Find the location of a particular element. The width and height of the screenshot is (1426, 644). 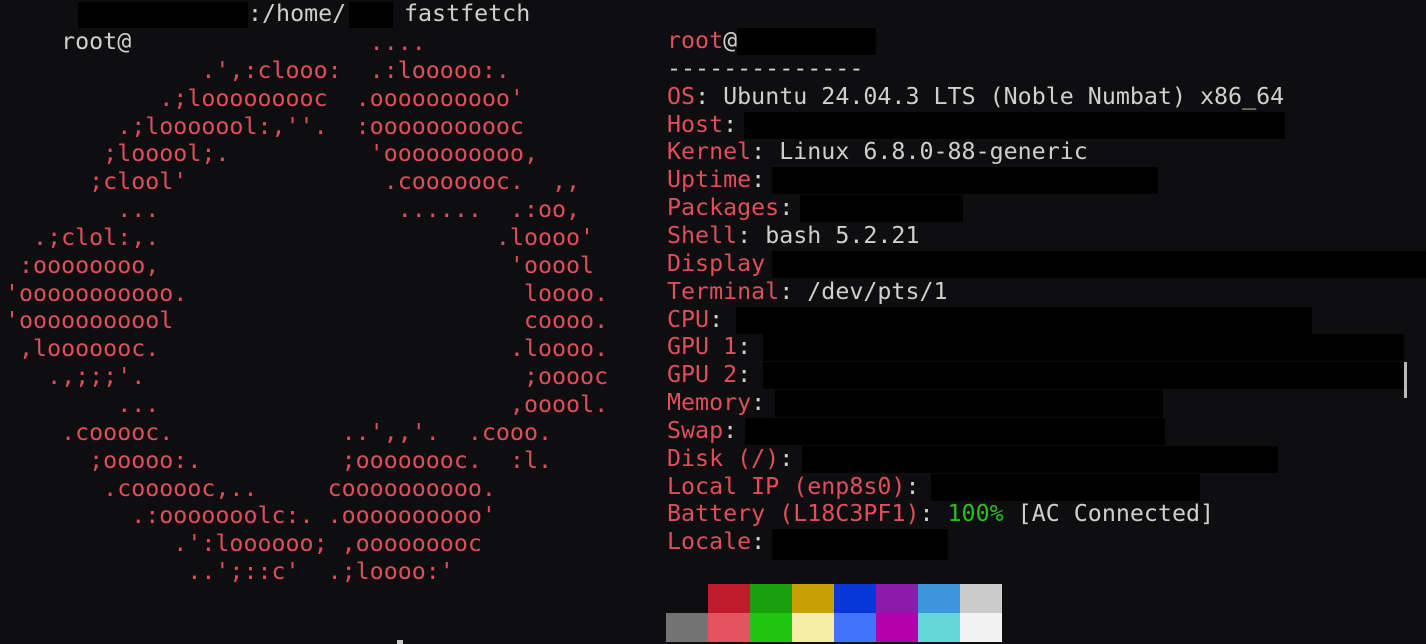

prompt-path: :/home/ is located at coordinates (297, 13).